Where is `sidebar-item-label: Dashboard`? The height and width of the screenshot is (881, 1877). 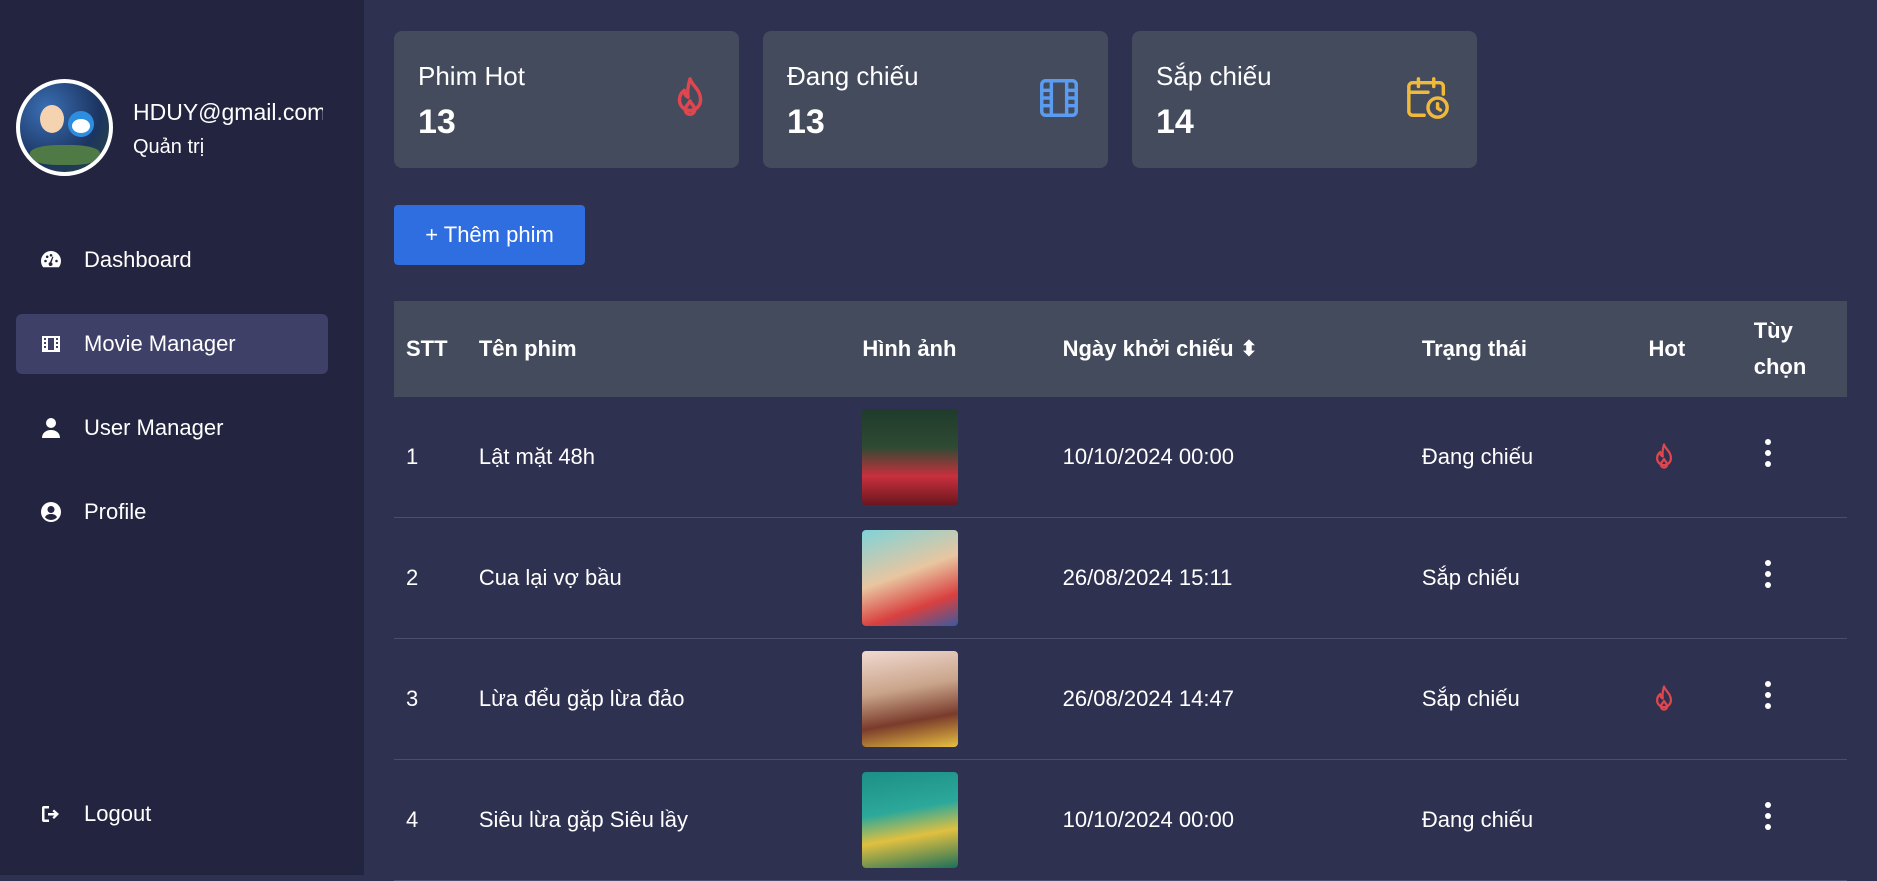
sidebar-item-label: Dashboard is located at coordinates (138, 259).